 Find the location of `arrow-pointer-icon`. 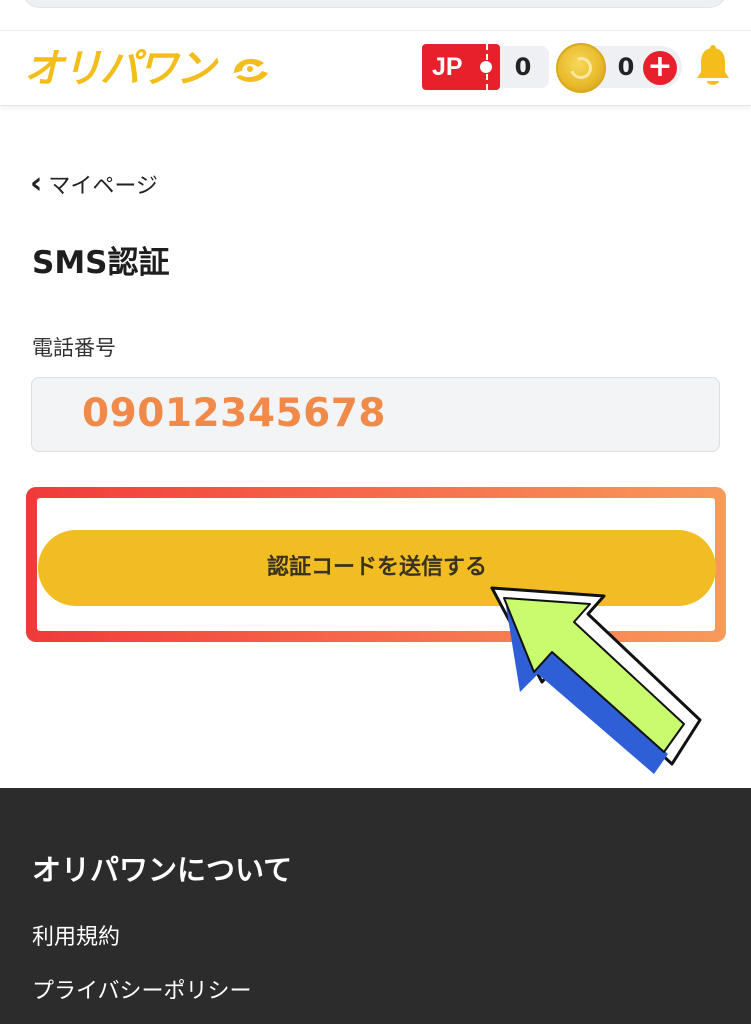

arrow-pointer-icon is located at coordinates (596, 680).